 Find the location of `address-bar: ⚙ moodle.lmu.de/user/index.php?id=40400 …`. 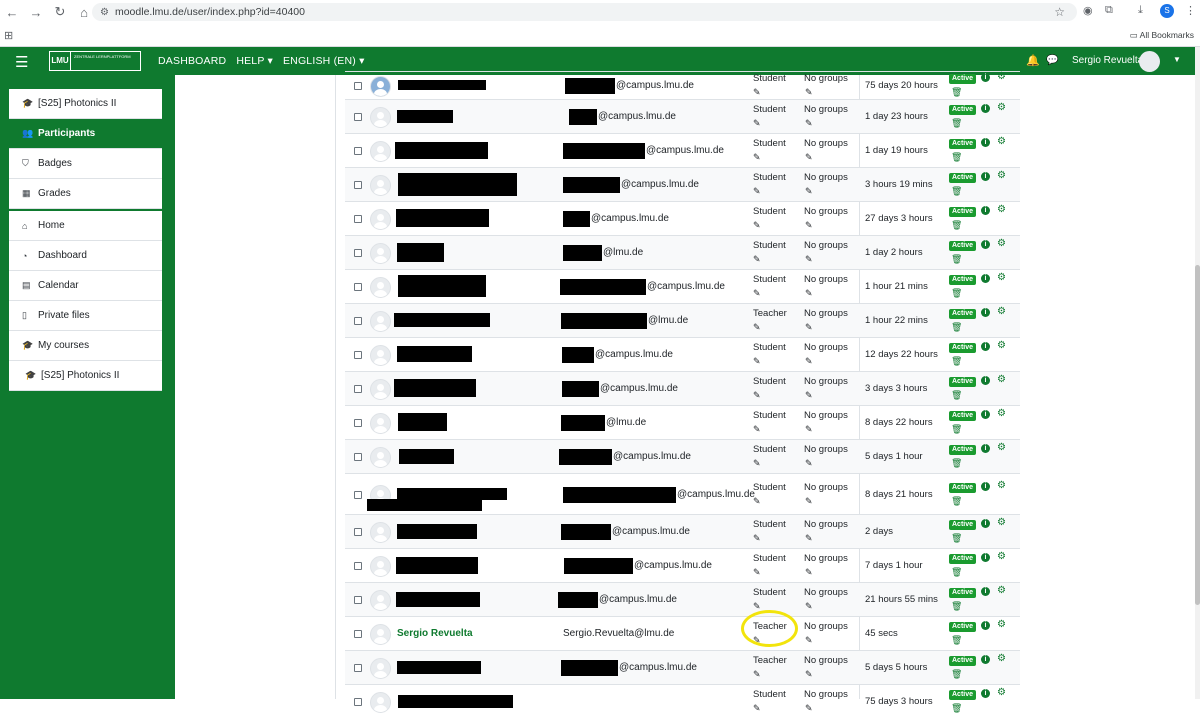

address-bar: ⚙ moodle.lmu.de/user/index.php?id=40400 … is located at coordinates (584, 12).